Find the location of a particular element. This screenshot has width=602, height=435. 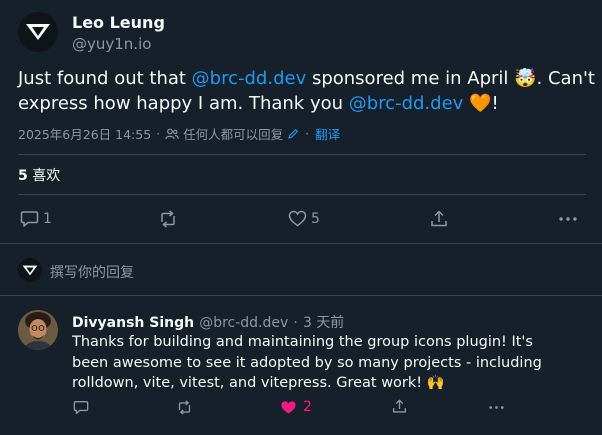

person-photo-icon is located at coordinates (38, 330).